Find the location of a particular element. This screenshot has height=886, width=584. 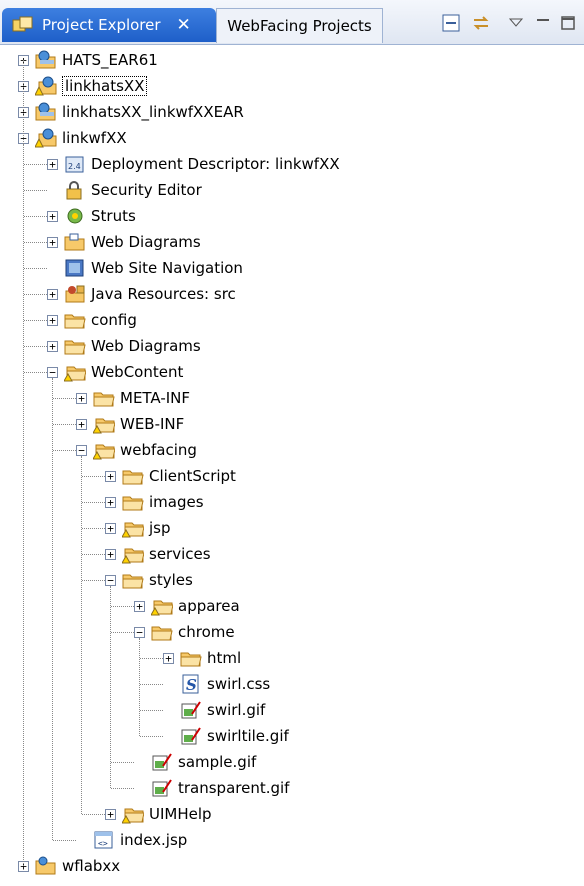

tree-item-label: Security Editor is located at coordinates (146, 190).